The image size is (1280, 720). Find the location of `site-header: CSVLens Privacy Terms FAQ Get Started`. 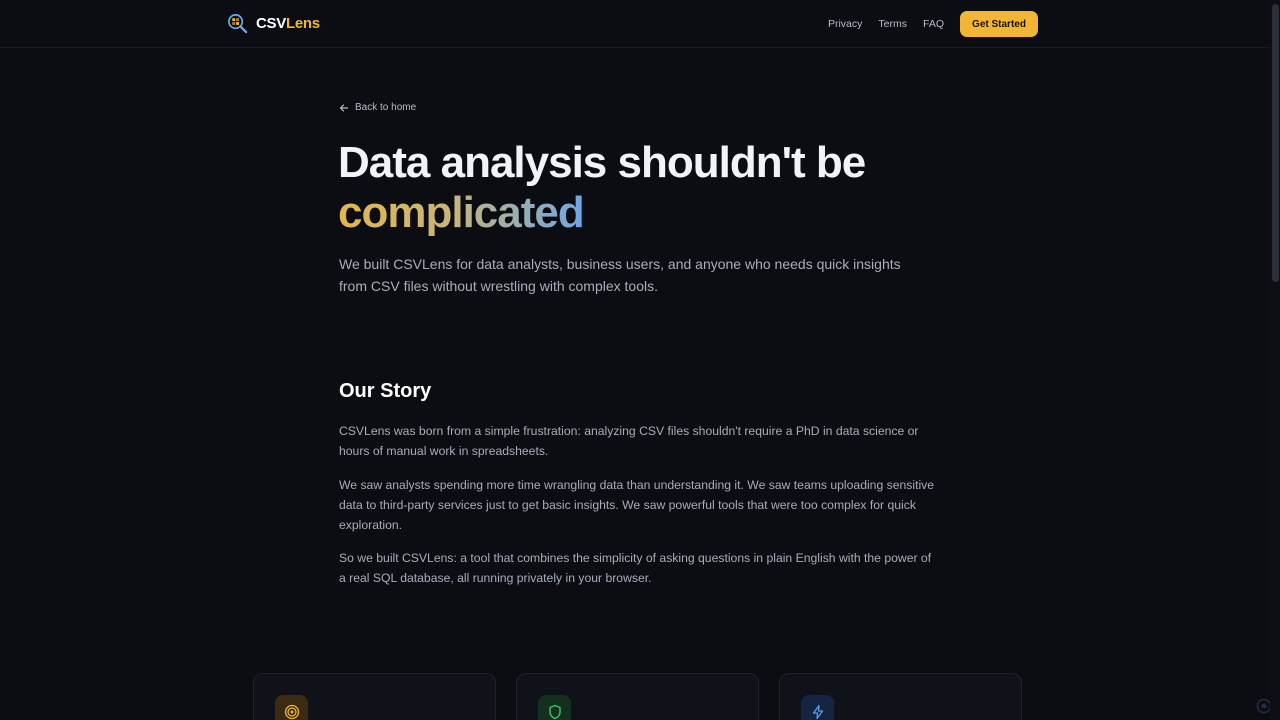

site-header: CSVLens Privacy Terms FAQ Get Started is located at coordinates (635, 24).